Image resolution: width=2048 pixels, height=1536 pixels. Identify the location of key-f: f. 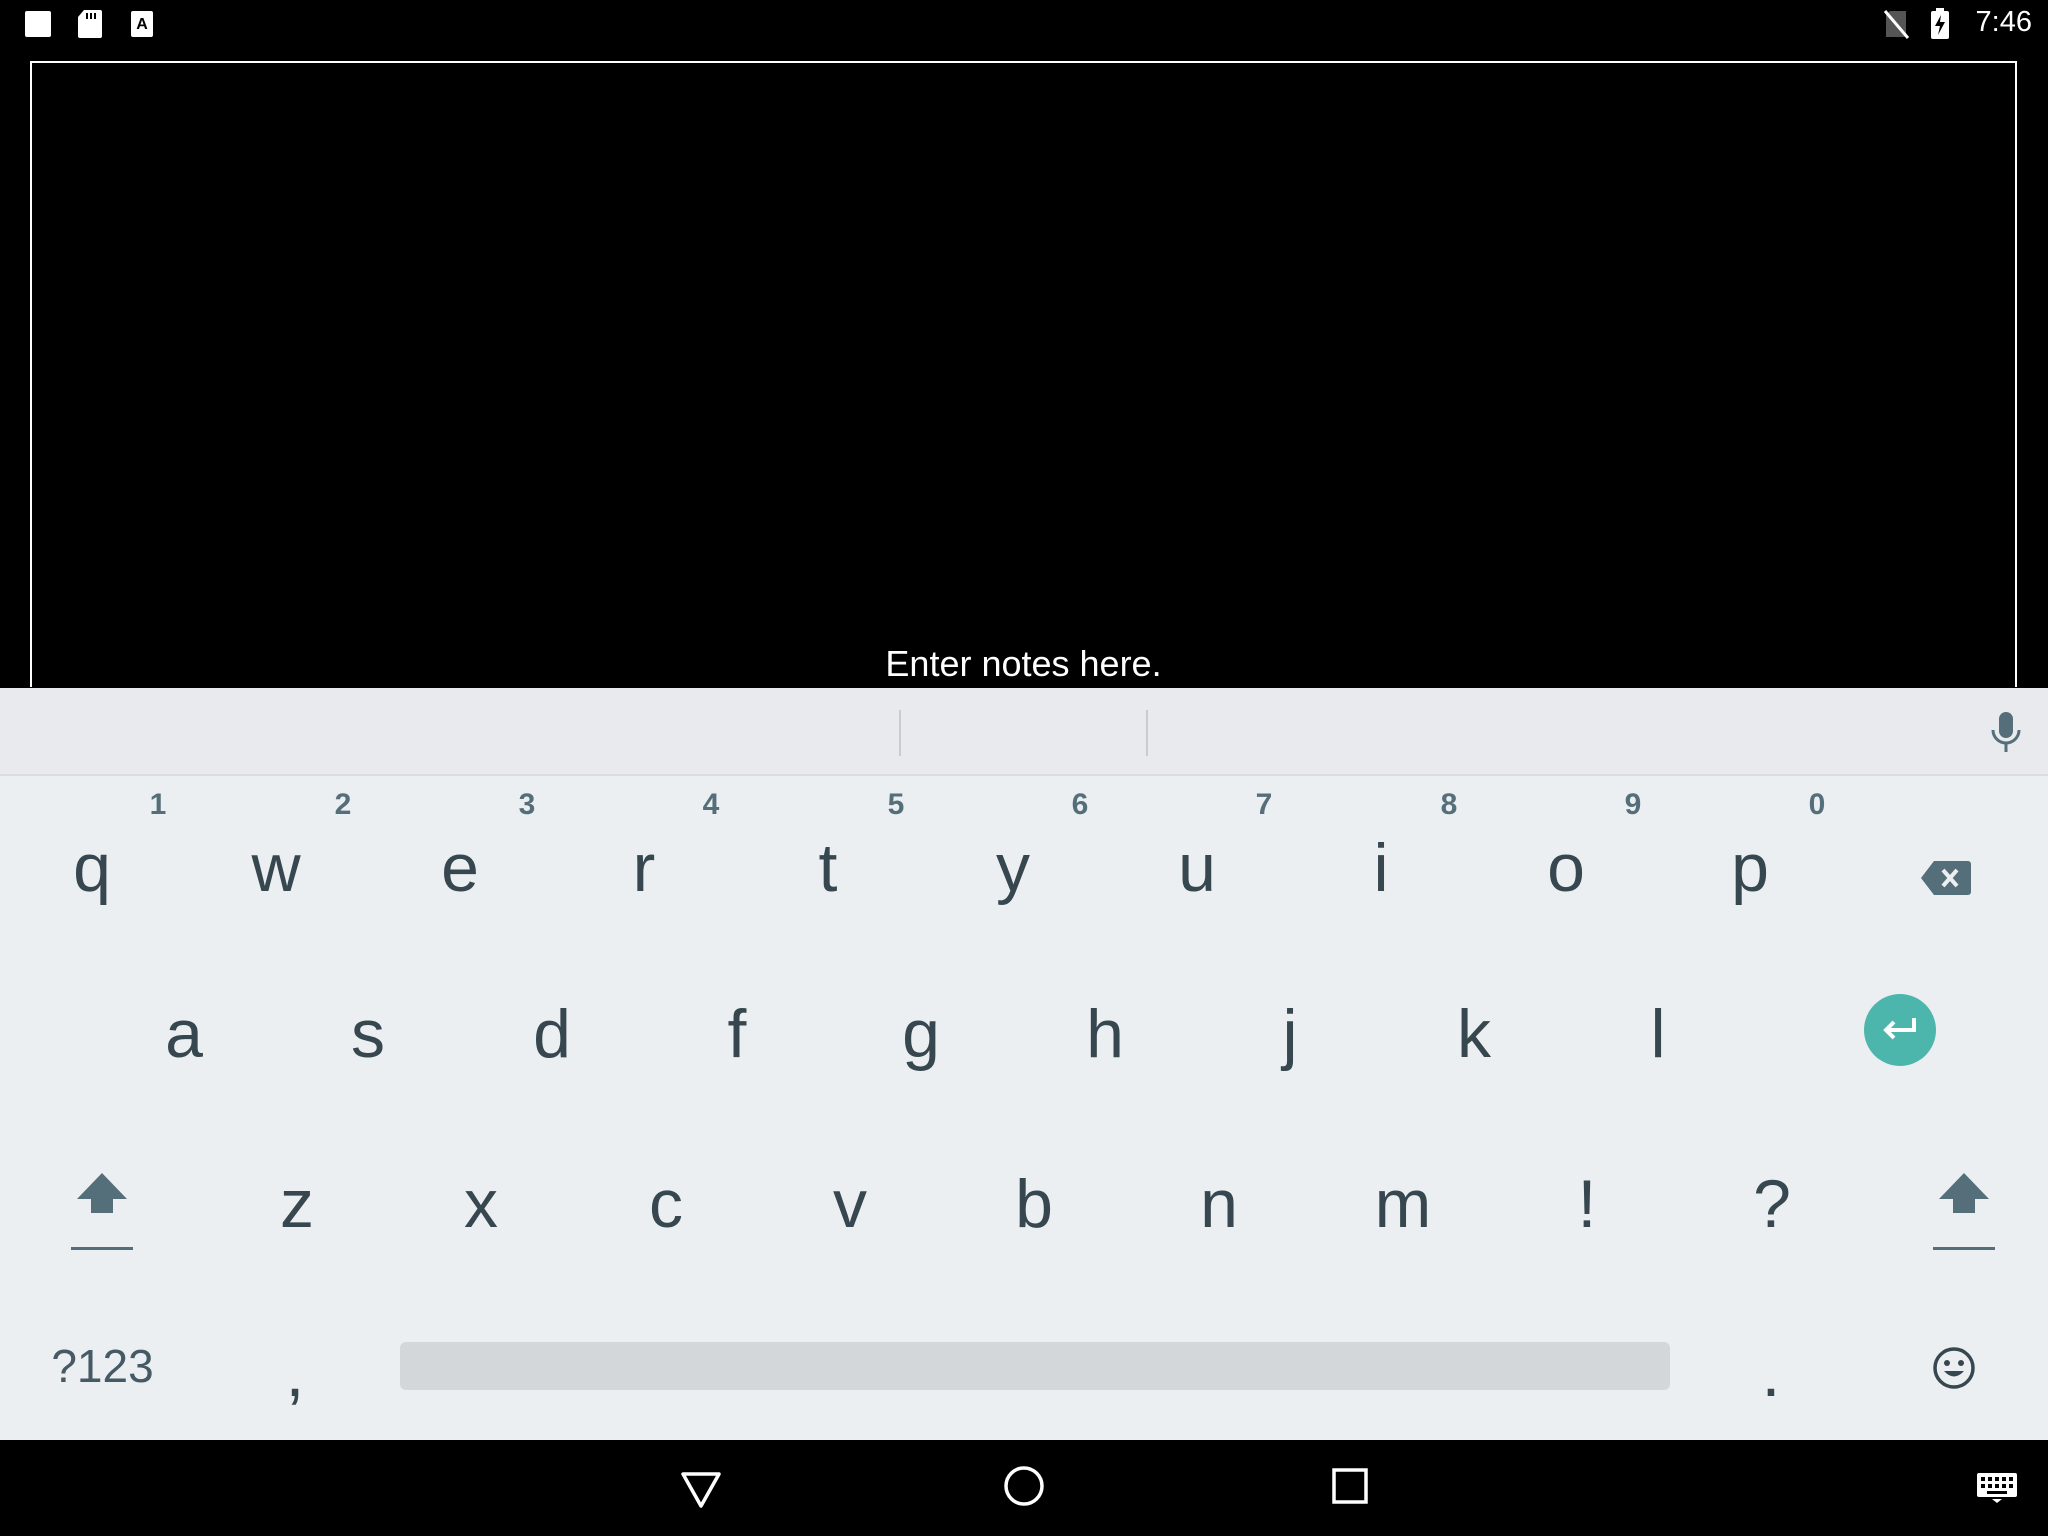
(737, 1034).